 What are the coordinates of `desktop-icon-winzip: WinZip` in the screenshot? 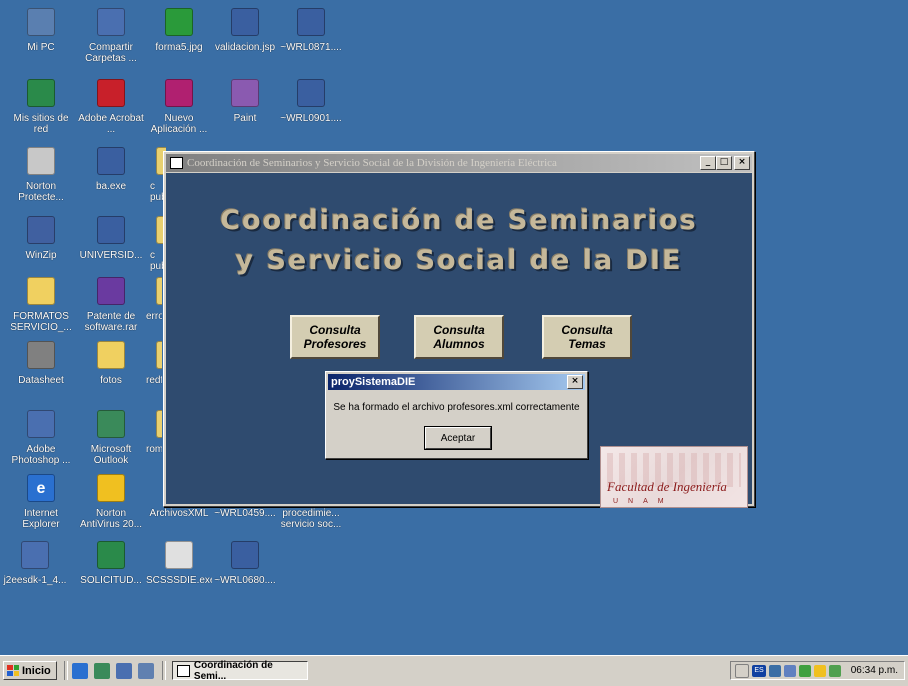 It's located at (41, 236).